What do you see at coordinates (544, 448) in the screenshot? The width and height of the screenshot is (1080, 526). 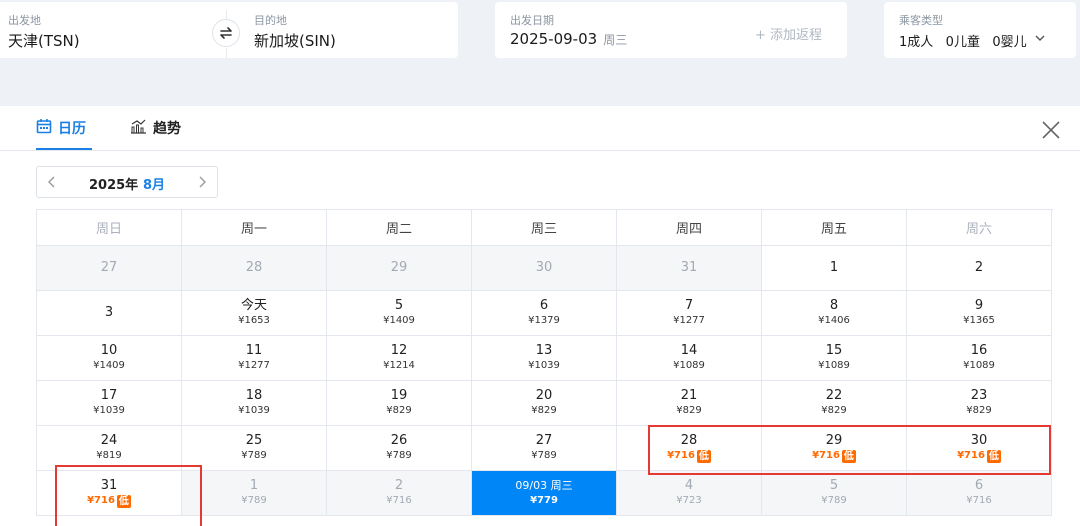 I see `calendar-day-cell: 27 ¥789` at bounding box center [544, 448].